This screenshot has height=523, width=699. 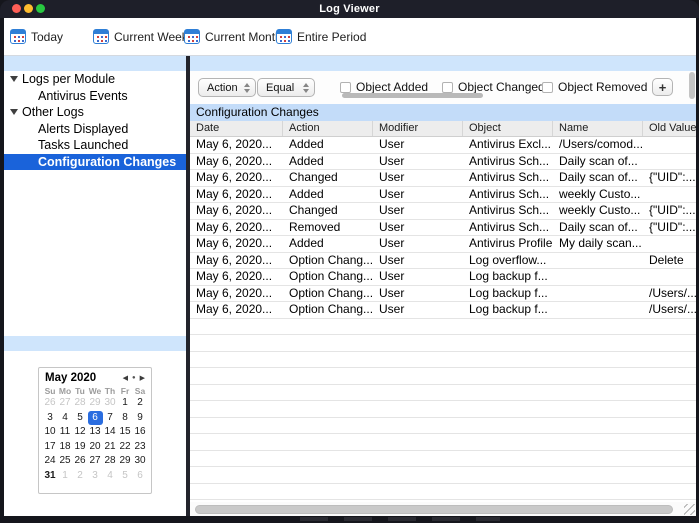 I want to click on calendar-day: 21, so click(x=110, y=447).